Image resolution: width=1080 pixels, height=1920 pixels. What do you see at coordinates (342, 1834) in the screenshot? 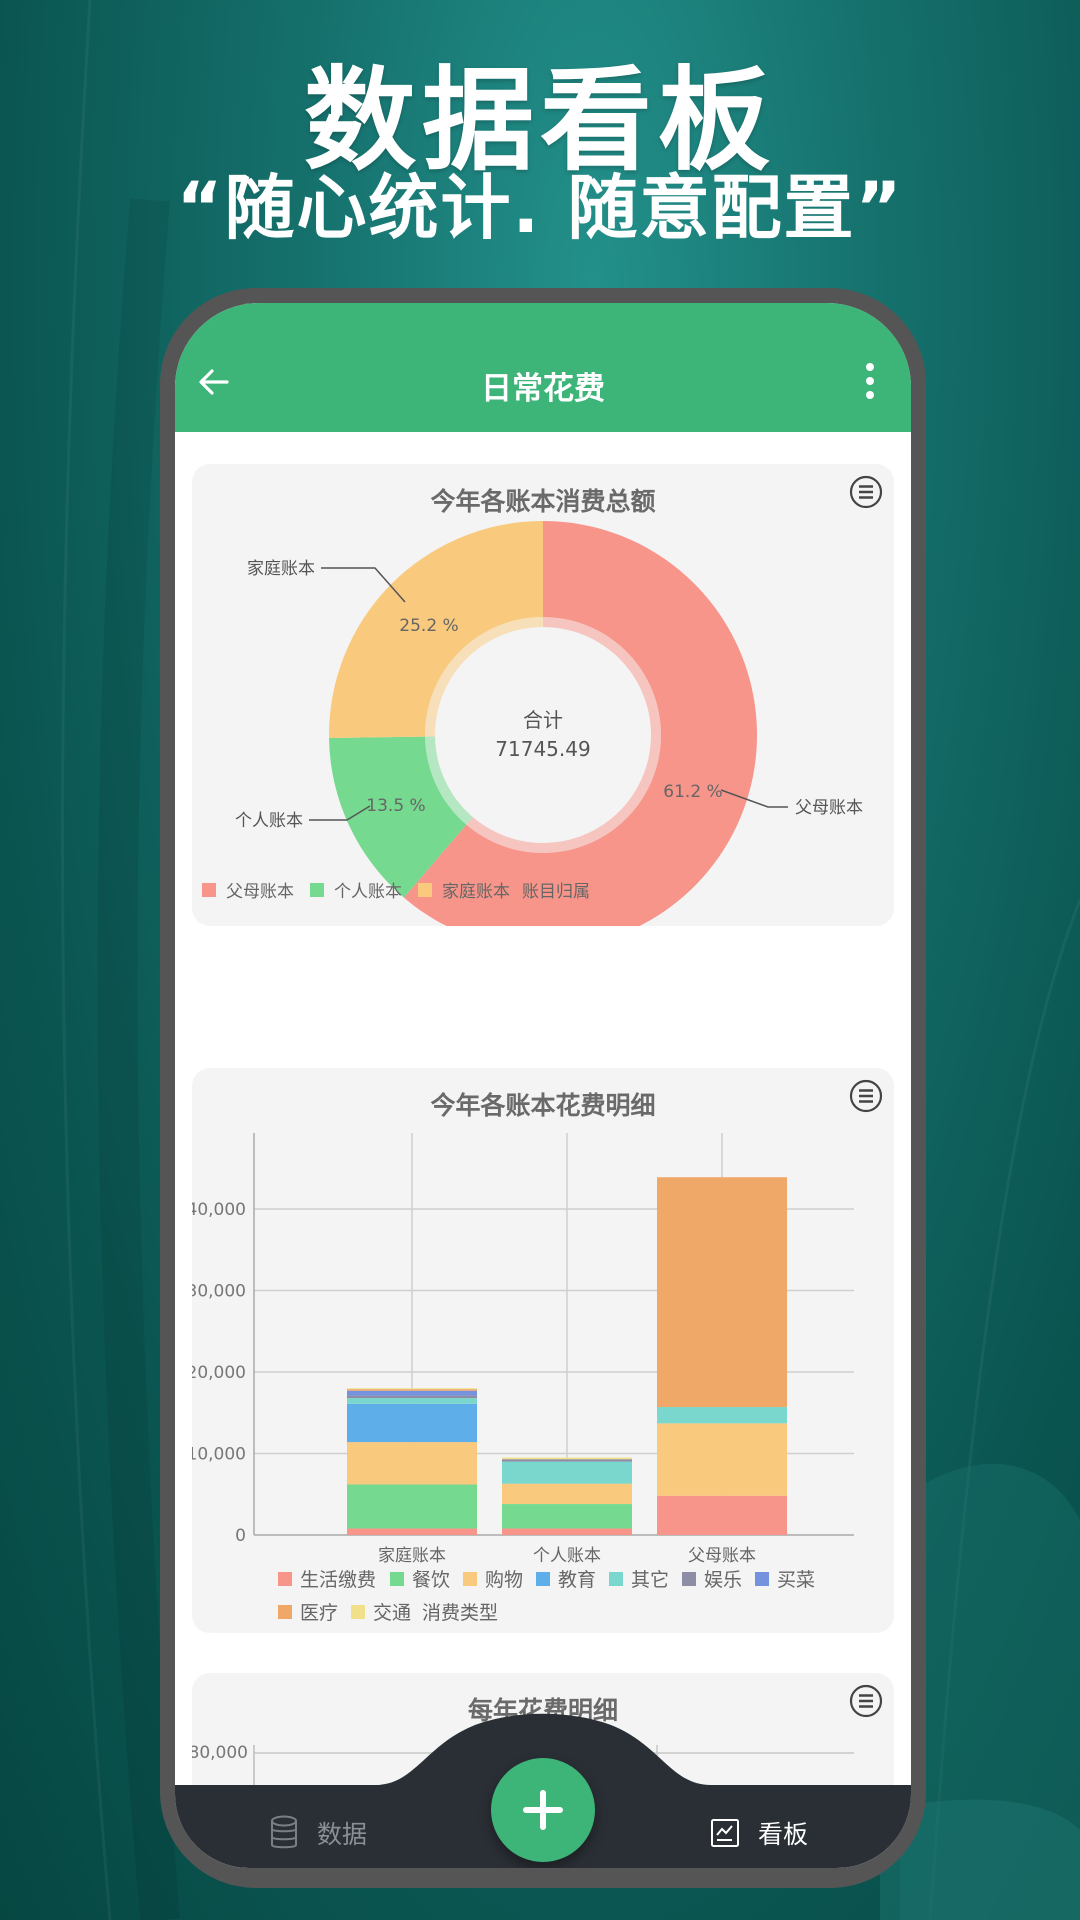
I see `nav-label: 数据` at bounding box center [342, 1834].